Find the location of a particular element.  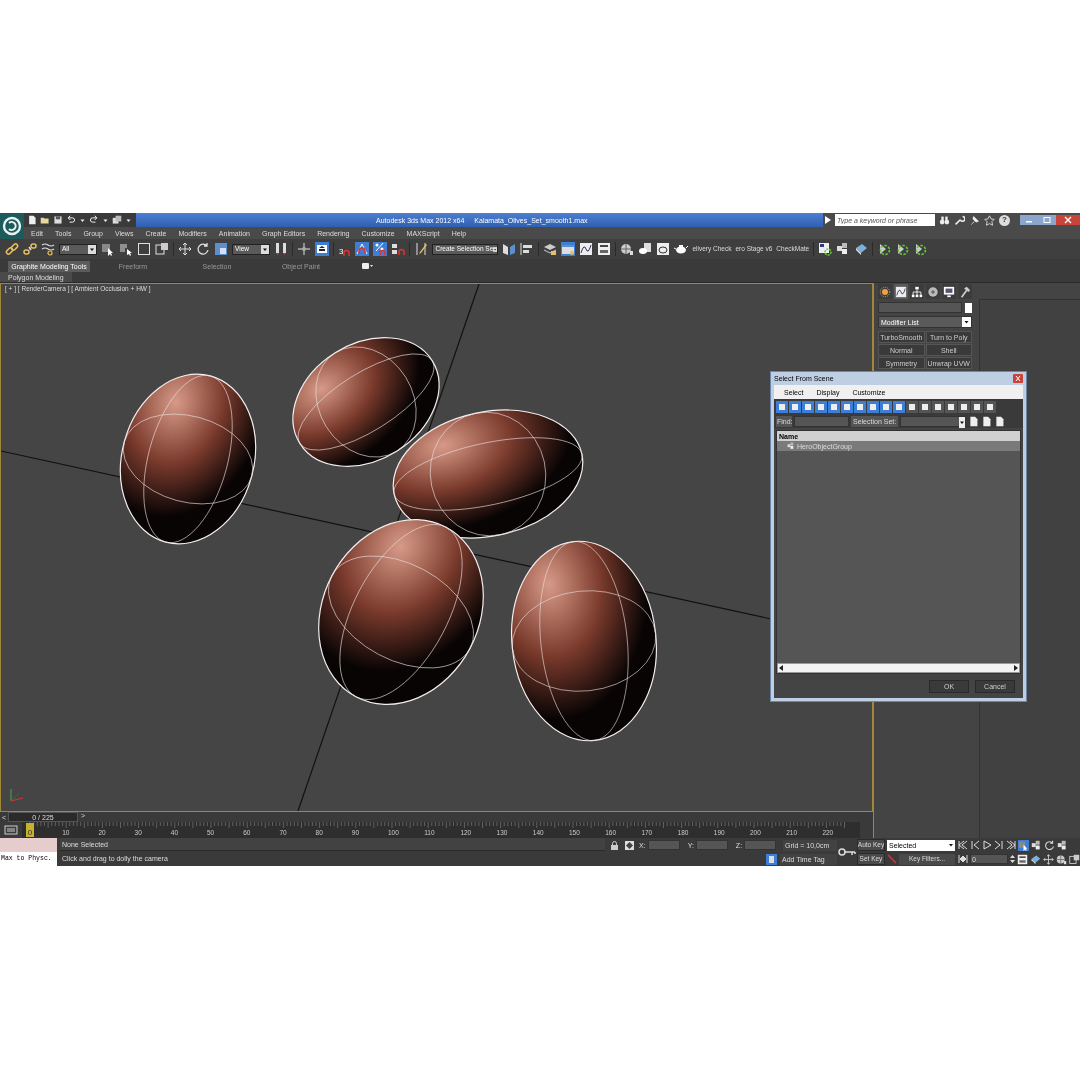

frame-marker: 0 is located at coordinates (30, 830).